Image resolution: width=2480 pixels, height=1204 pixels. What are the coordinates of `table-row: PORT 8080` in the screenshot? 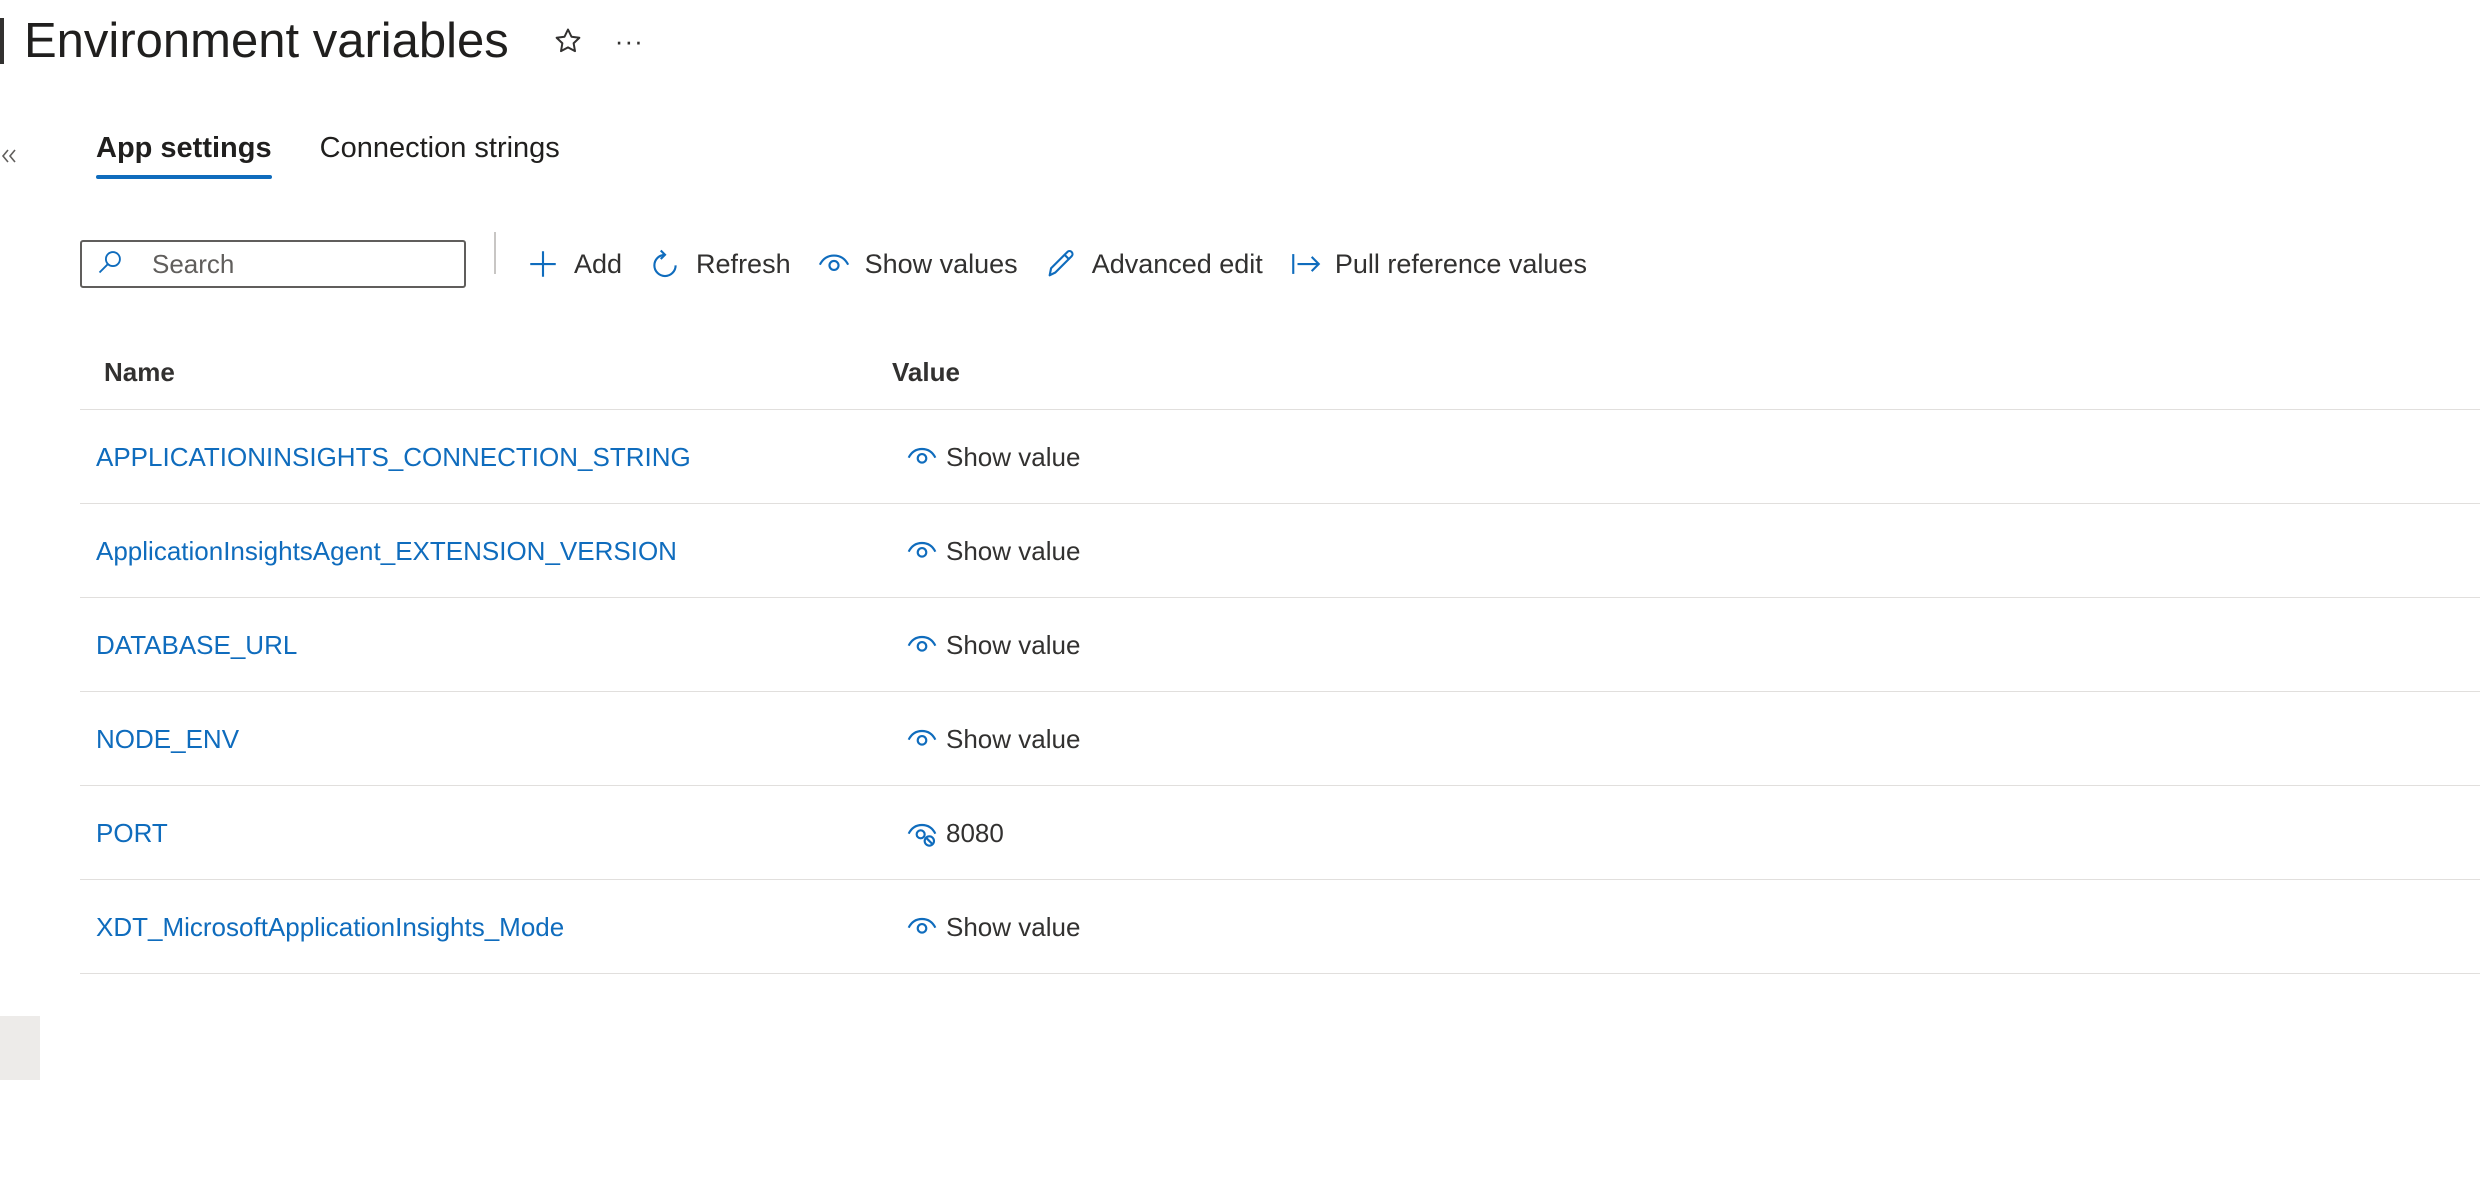 It's located at (1280, 833).